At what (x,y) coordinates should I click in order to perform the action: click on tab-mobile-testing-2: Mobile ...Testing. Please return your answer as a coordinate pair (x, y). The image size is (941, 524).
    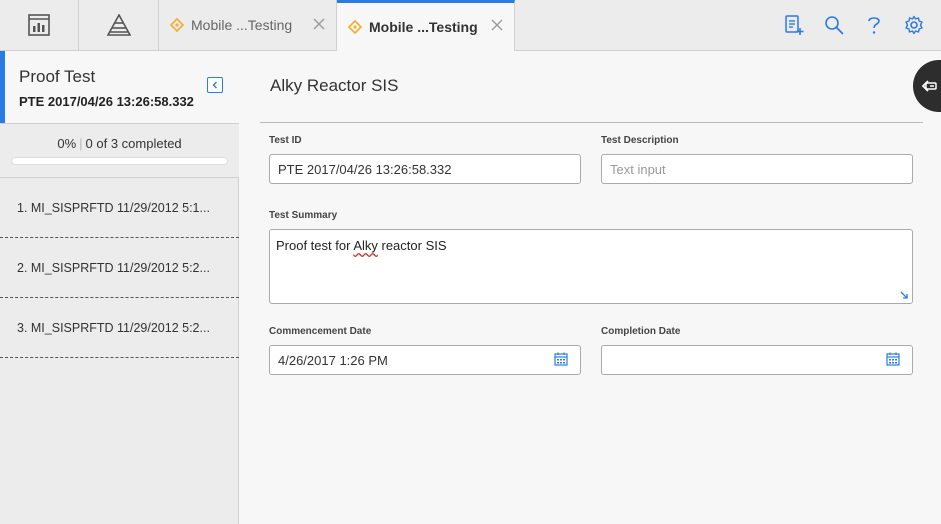
    Looking at the image, I should click on (426, 25).